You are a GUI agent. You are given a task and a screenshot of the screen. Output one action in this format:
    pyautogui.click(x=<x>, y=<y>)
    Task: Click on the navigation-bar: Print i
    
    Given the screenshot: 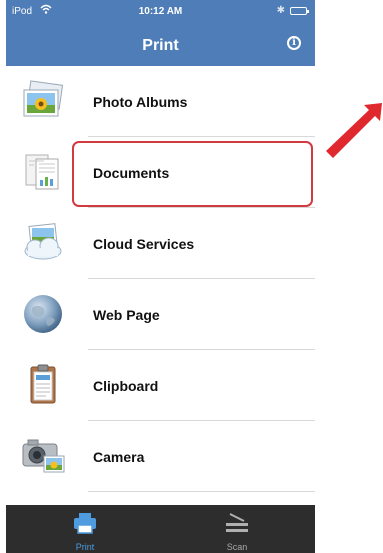 What is the action you would take?
    pyautogui.click(x=160, y=45)
    